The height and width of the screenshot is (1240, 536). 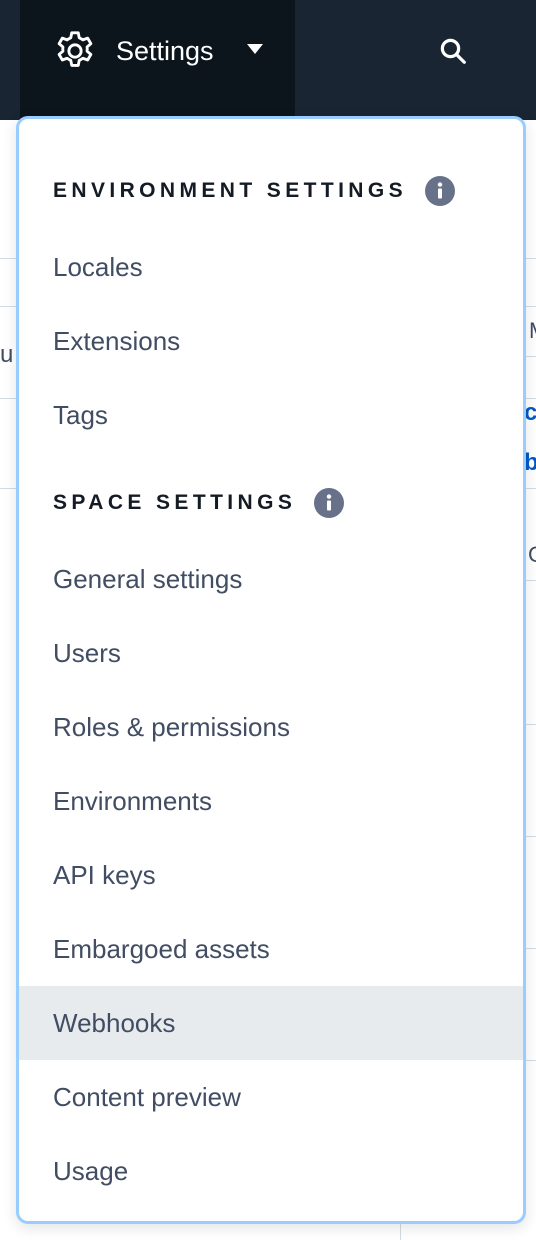 I want to click on space-settings-header: SPACE SETTINGS, so click(x=199, y=503).